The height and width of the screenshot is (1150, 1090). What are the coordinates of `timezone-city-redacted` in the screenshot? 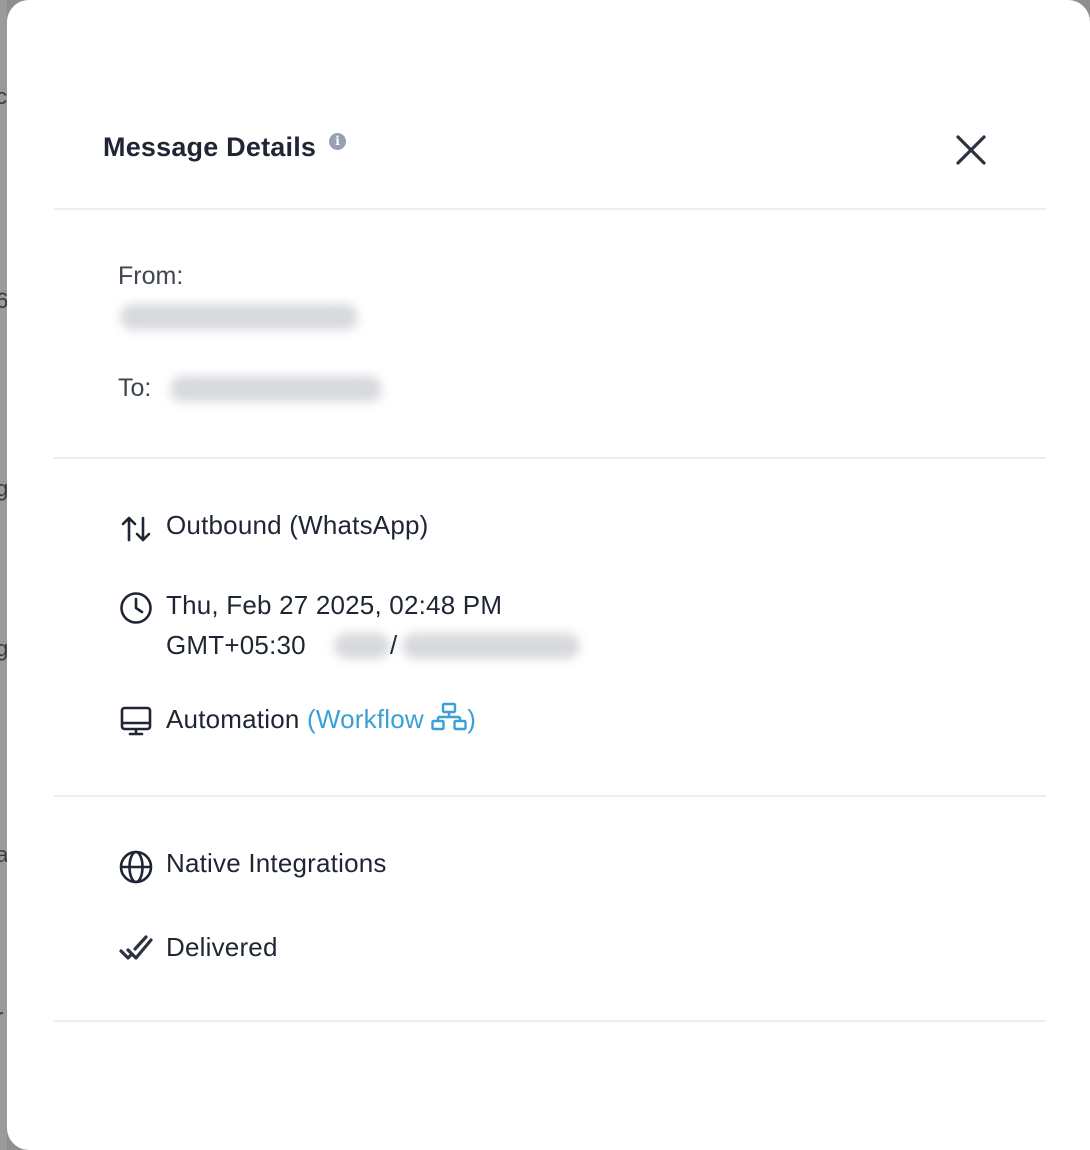 It's located at (491, 646).